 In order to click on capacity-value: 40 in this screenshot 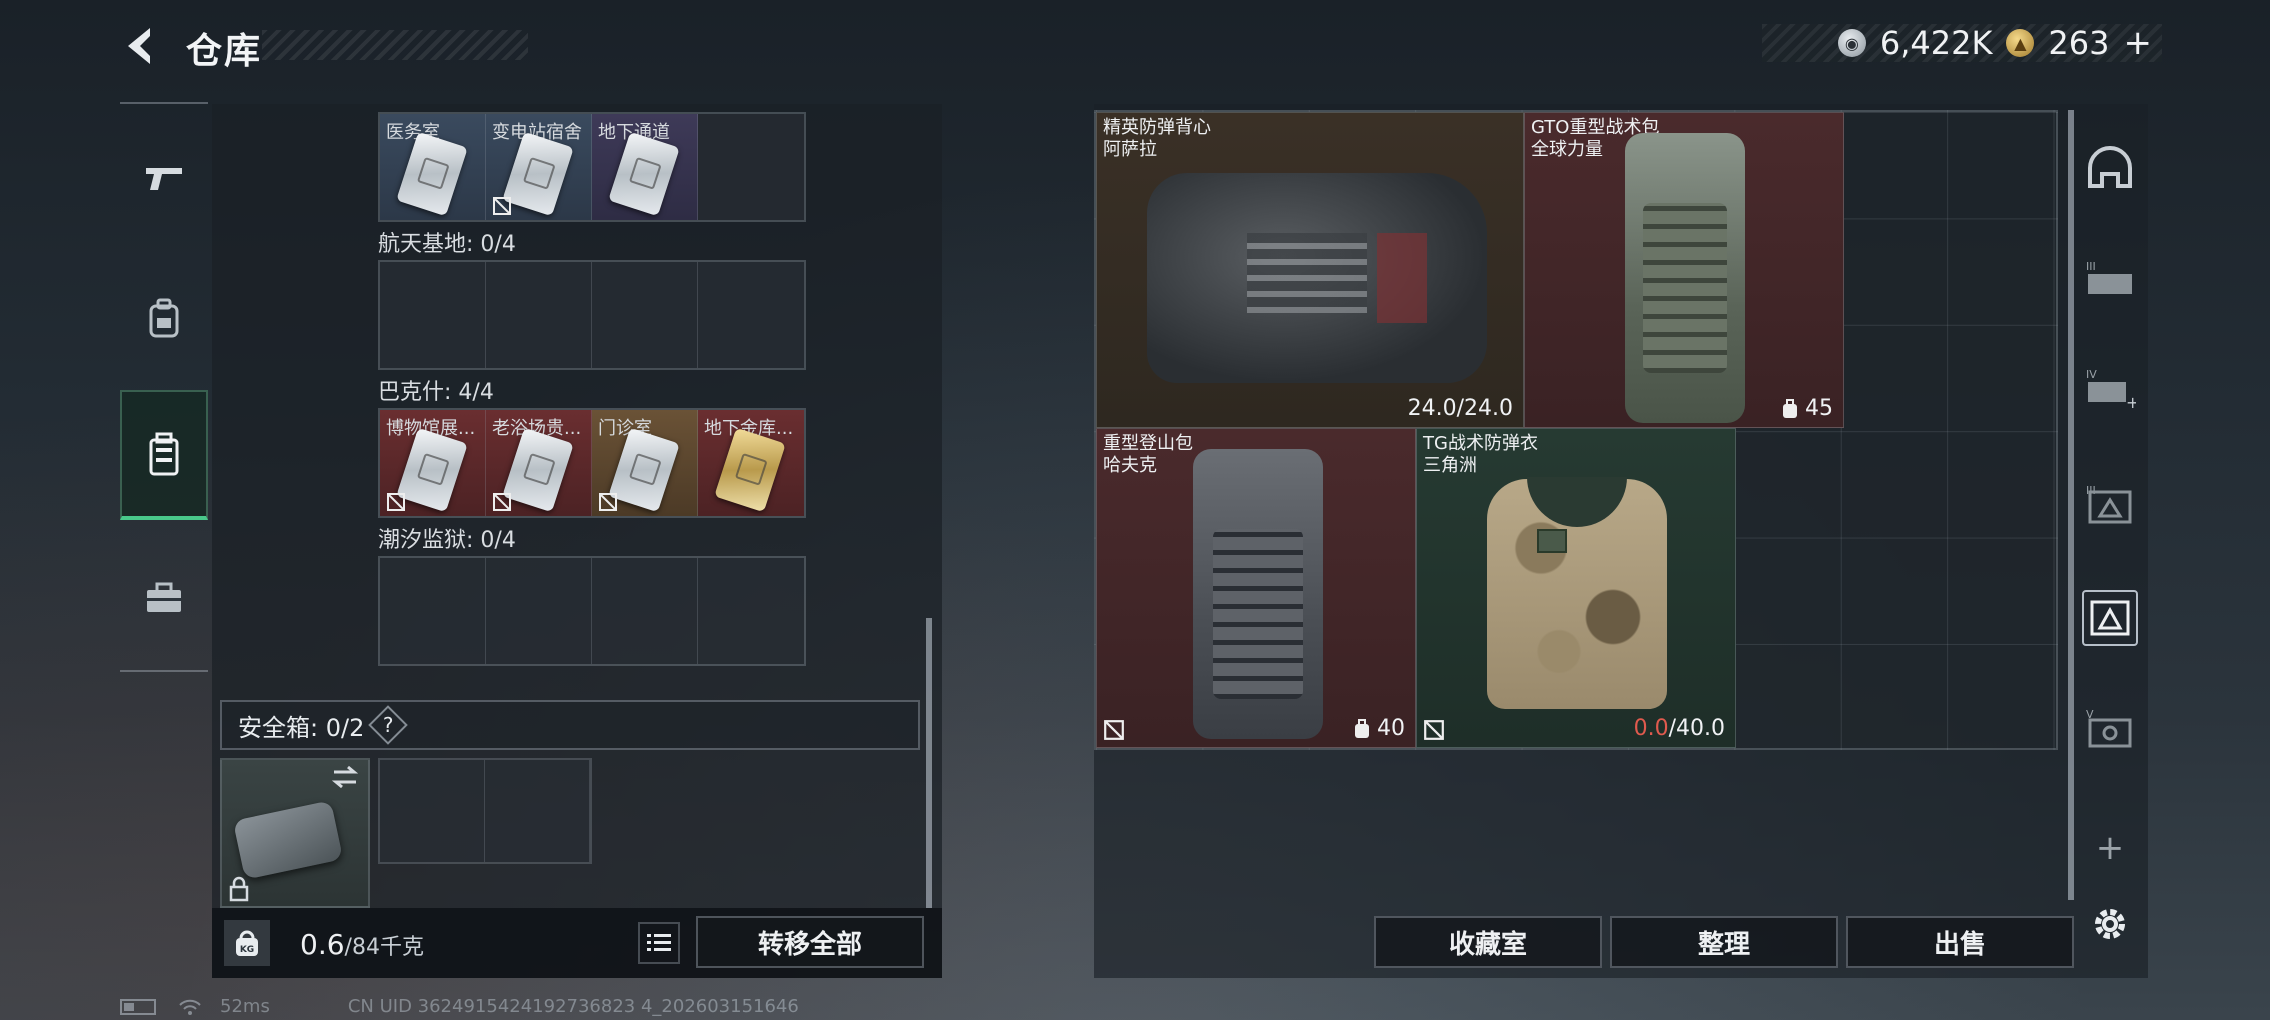, I will do `click(1391, 728)`.